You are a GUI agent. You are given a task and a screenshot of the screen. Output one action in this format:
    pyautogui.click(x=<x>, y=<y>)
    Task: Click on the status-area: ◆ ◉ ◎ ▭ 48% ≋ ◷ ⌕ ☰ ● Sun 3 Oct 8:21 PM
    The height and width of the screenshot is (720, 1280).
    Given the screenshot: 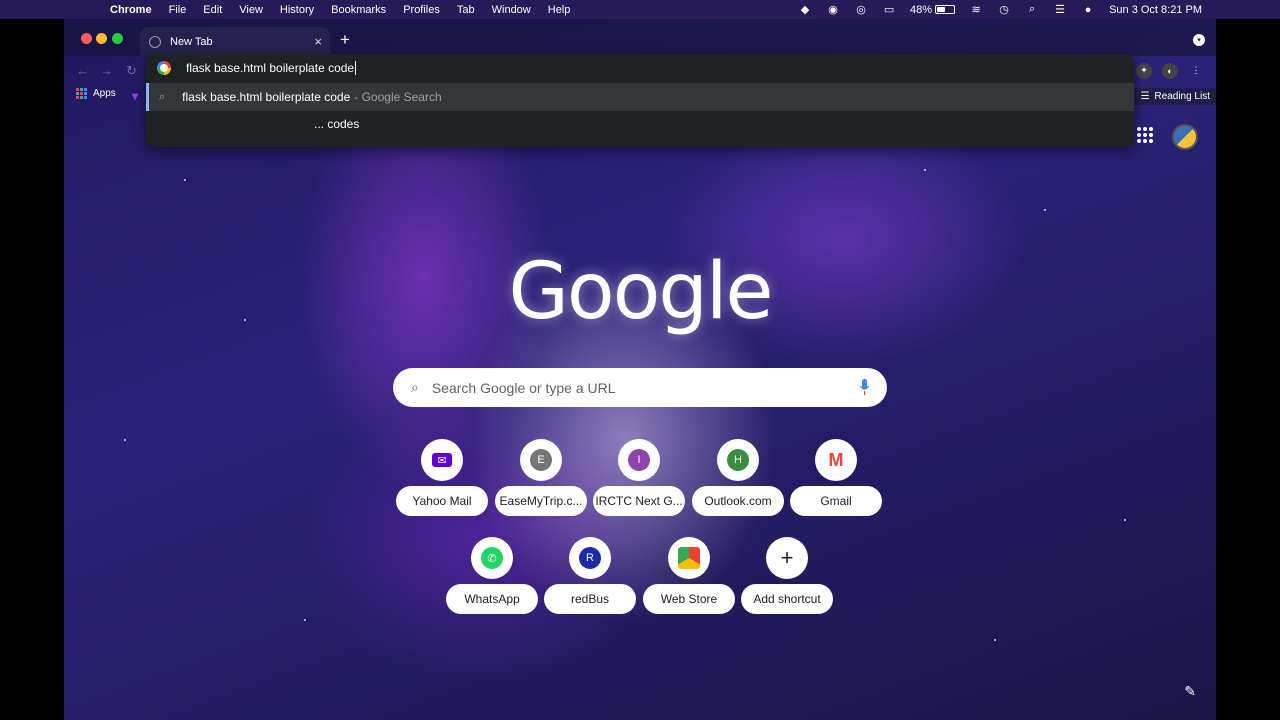 What is the action you would take?
    pyautogui.click(x=1039, y=9)
    